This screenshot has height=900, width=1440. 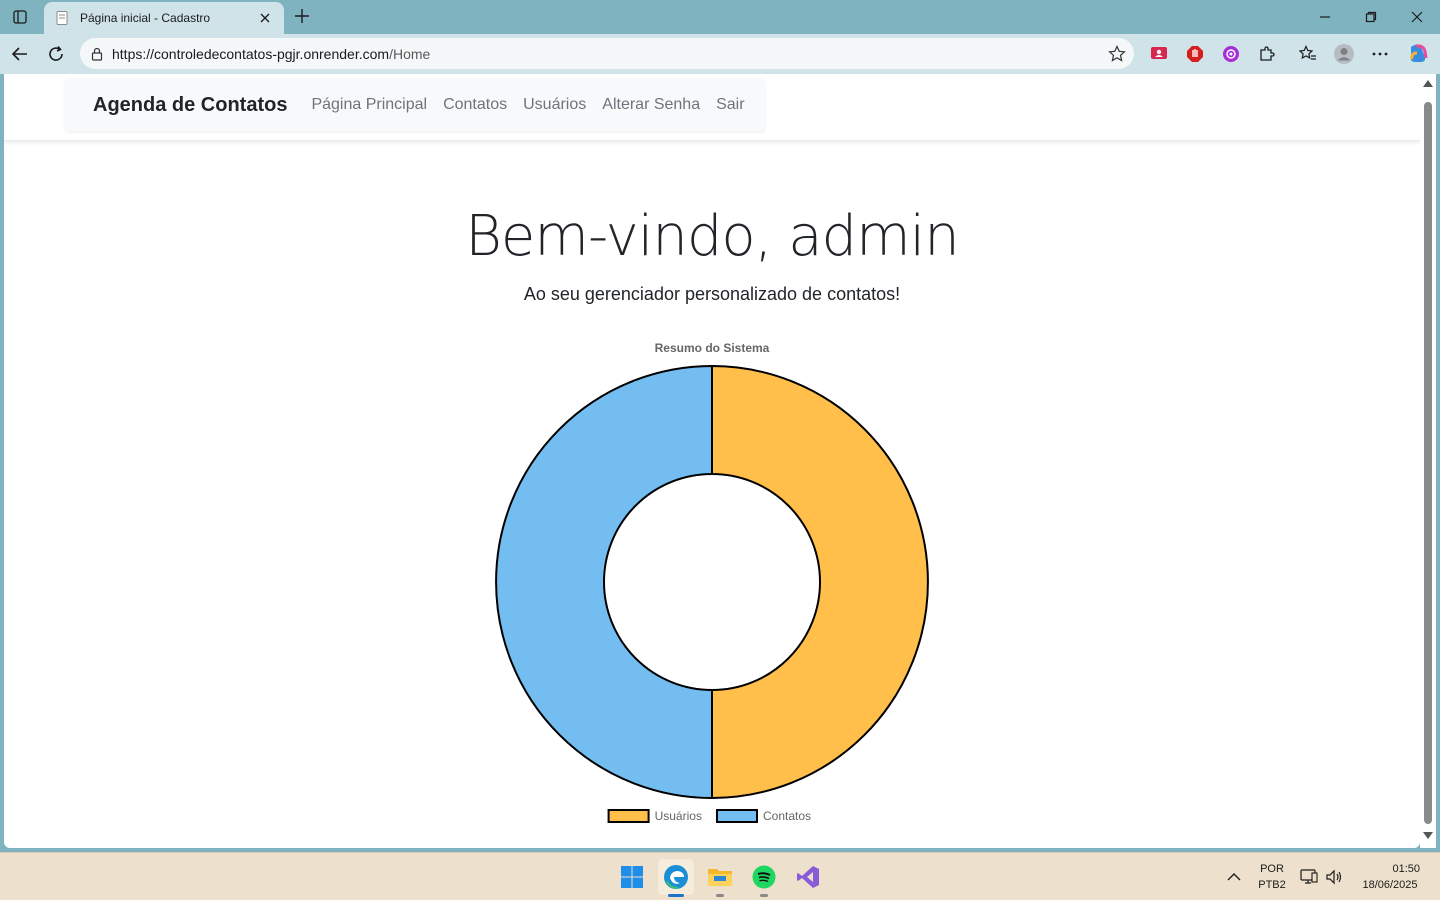 What do you see at coordinates (475, 105) in the screenshot?
I see `nav-contatos: Contatos` at bounding box center [475, 105].